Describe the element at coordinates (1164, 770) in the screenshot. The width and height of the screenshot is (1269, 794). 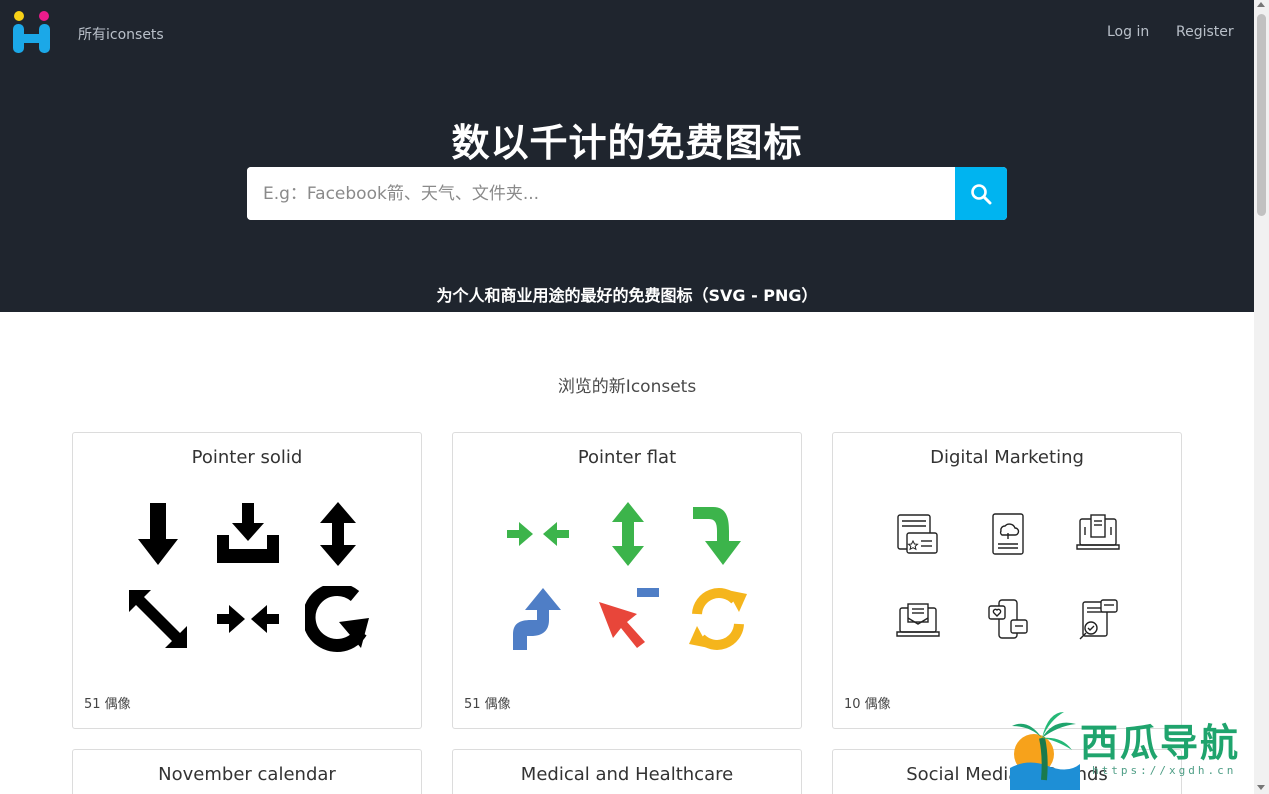
I see `watermark-url: https://xgdh.cn` at that location.